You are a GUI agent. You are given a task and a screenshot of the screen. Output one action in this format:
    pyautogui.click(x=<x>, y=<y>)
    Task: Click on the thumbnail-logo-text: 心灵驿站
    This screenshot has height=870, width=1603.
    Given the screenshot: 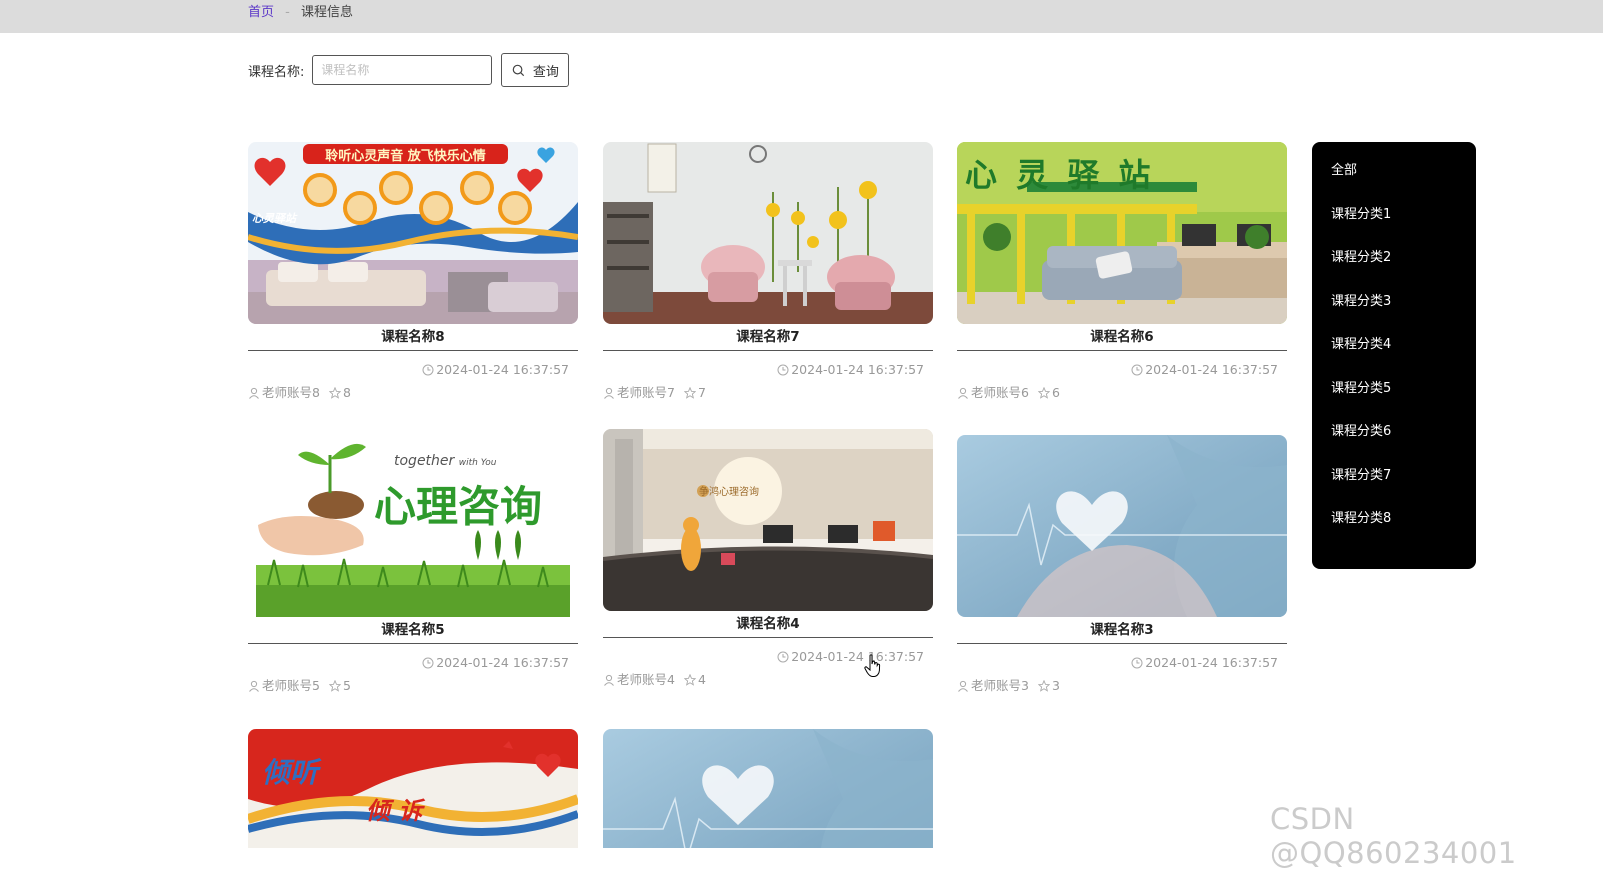 What is the action you would take?
    pyautogui.click(x=274, y=218)
    